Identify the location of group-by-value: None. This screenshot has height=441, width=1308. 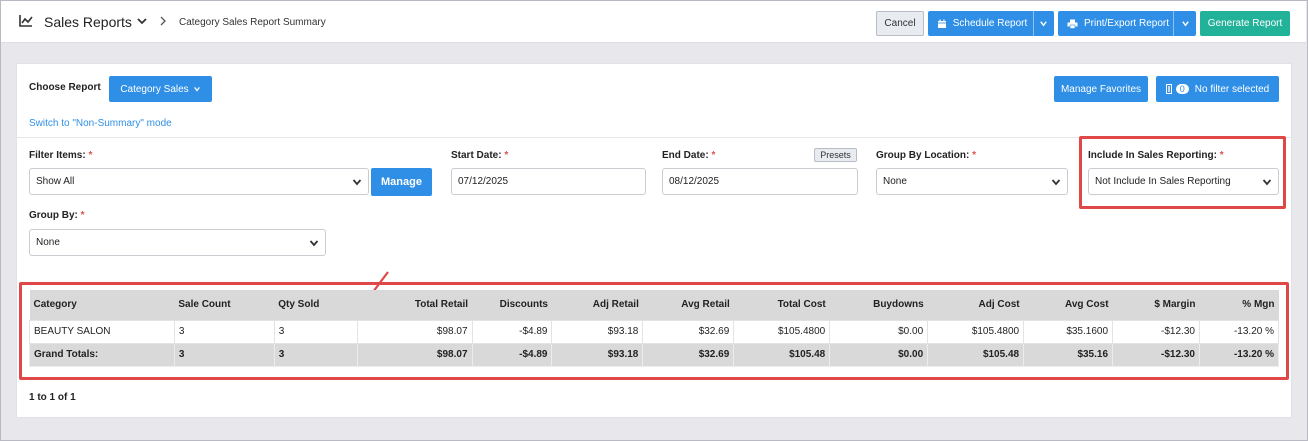
(48, 242).